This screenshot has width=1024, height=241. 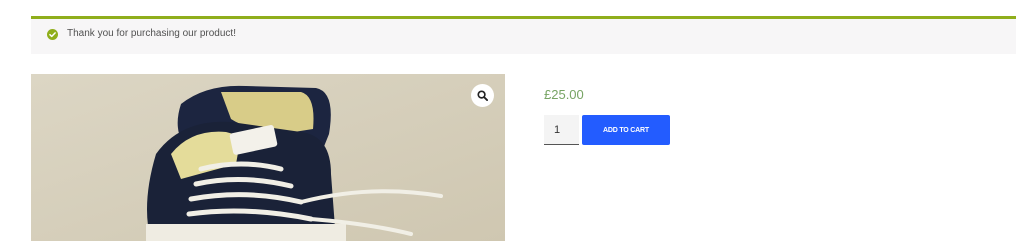 I want to click on quantity-input, so click(x=561, y=130).